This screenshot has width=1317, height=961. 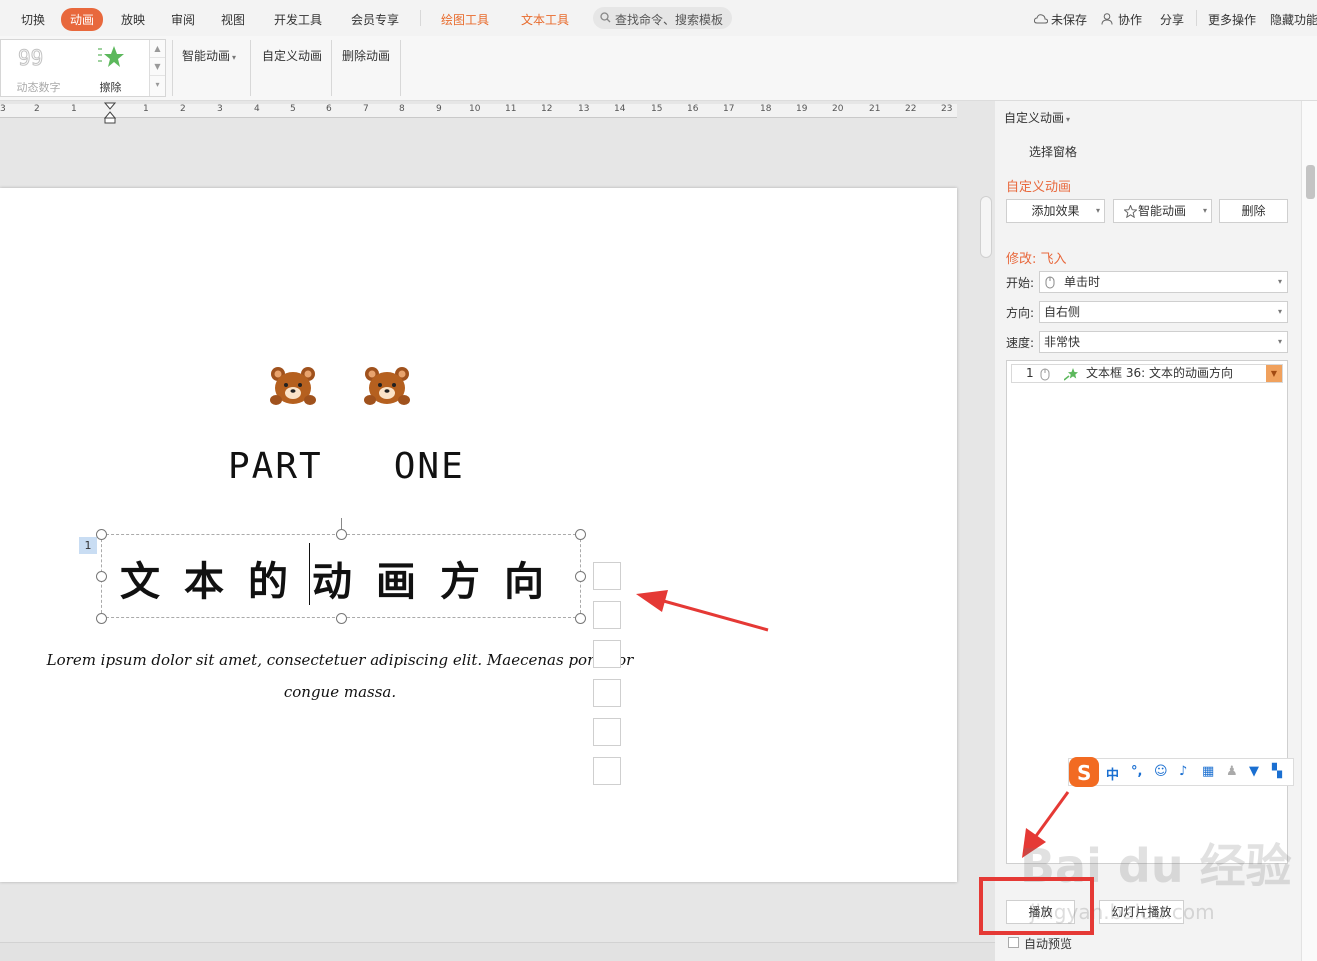 I want to click on red-arrow-icon, so click(x=702, y=611).